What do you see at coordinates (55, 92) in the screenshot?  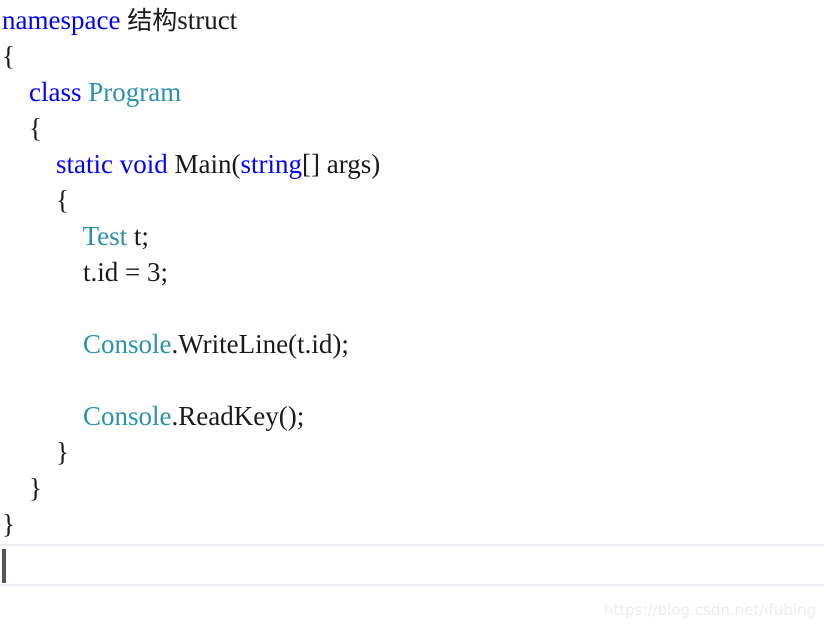 I see `code-token-keyword: class` at bounding box center [55, 92].